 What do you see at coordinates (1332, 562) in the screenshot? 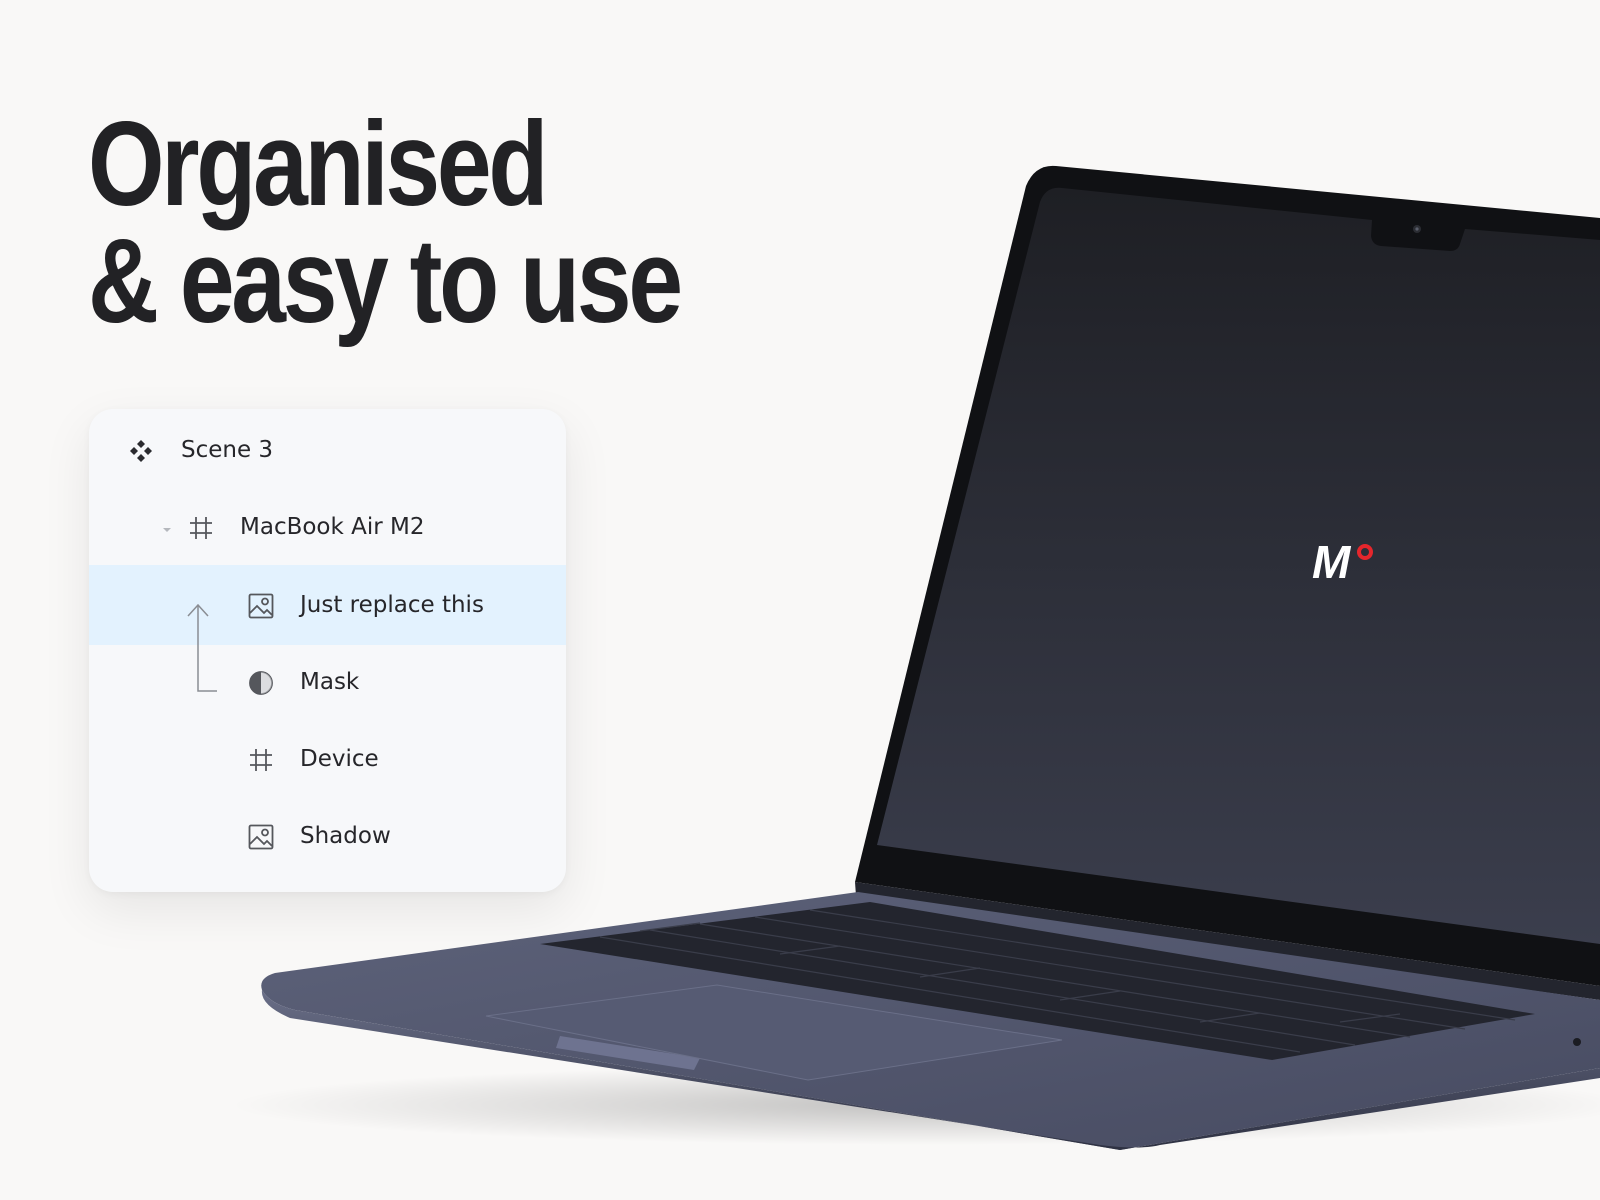
I see `screen-logo: M` at bounding box center [1332, 562].